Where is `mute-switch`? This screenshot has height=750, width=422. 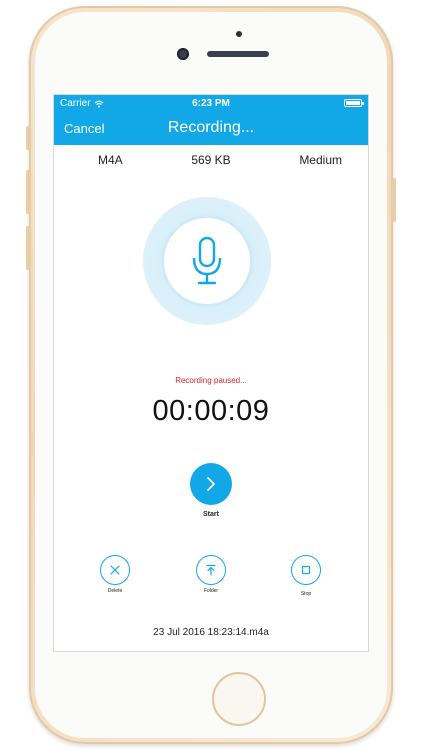
mute-switch is located at coordinates (28, 138).